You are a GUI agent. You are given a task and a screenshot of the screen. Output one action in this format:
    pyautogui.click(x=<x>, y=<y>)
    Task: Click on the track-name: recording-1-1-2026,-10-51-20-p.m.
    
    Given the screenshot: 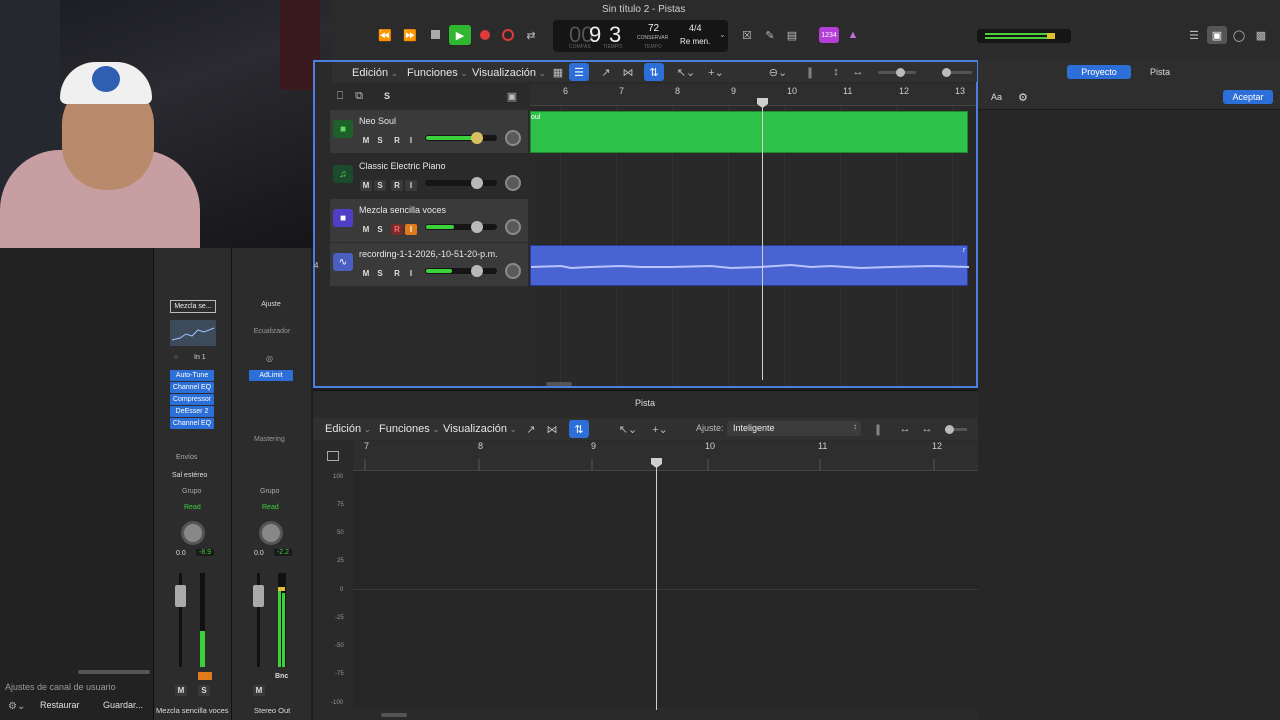 What is the action you would take?
    pyautogui.click(x=428, y=254)
    